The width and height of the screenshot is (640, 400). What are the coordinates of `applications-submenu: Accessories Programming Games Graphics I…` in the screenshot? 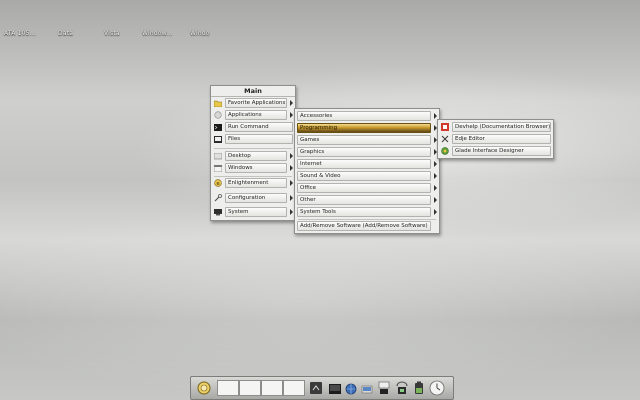 It's located at (367, 171).